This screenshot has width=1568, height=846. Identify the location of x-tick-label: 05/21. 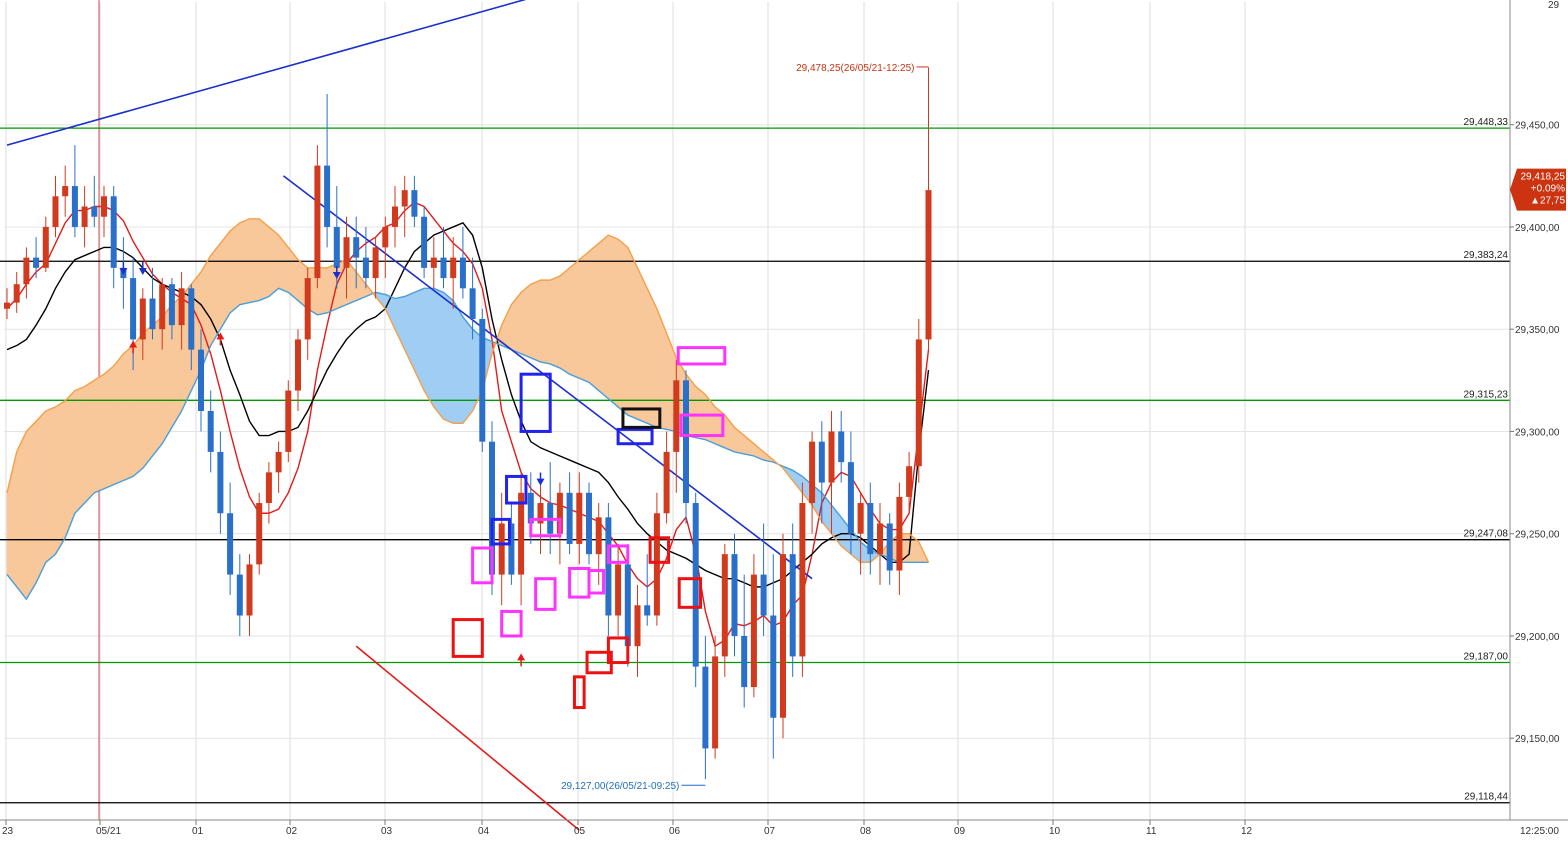
(108, 831).